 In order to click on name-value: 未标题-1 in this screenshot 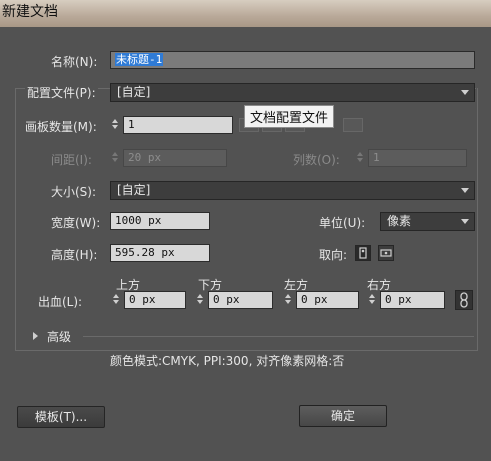, I will do `click(139, 59)`.